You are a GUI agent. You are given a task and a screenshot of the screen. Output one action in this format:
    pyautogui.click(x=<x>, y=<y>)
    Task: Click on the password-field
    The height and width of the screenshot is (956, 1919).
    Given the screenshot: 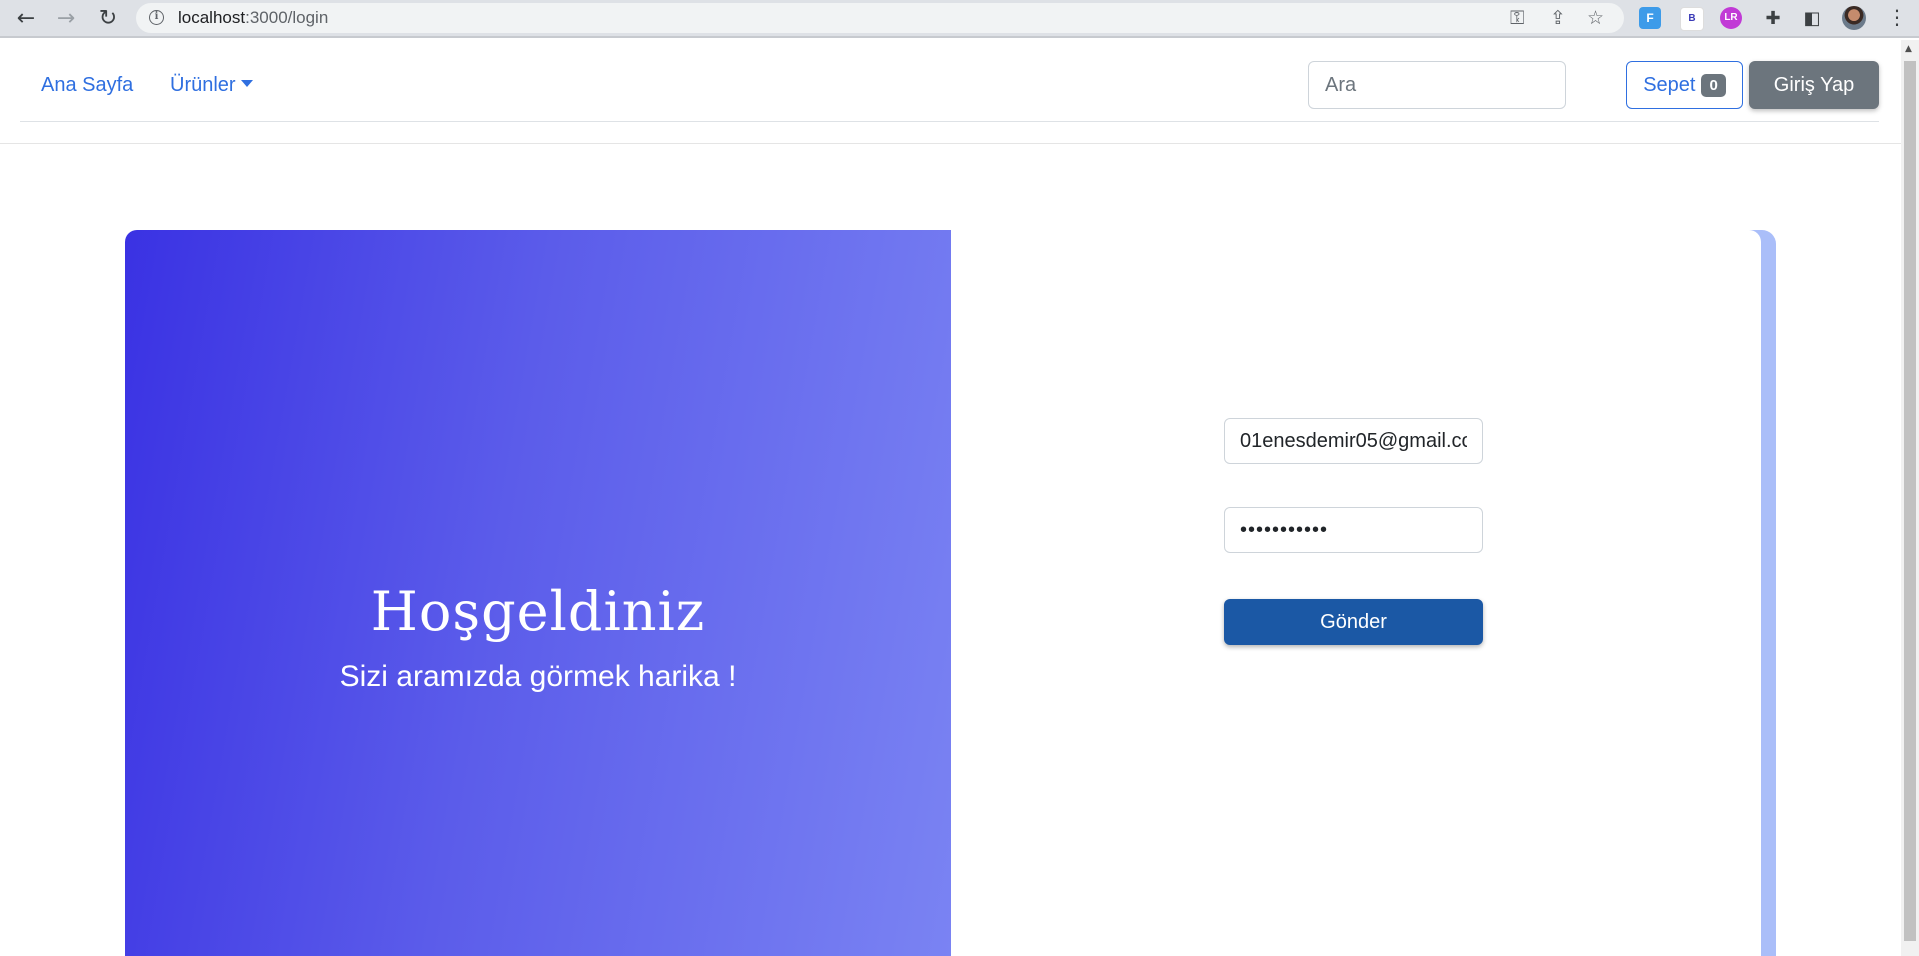 What is the action you would take?
    pyautogui.click(x=1353, y=530)
    